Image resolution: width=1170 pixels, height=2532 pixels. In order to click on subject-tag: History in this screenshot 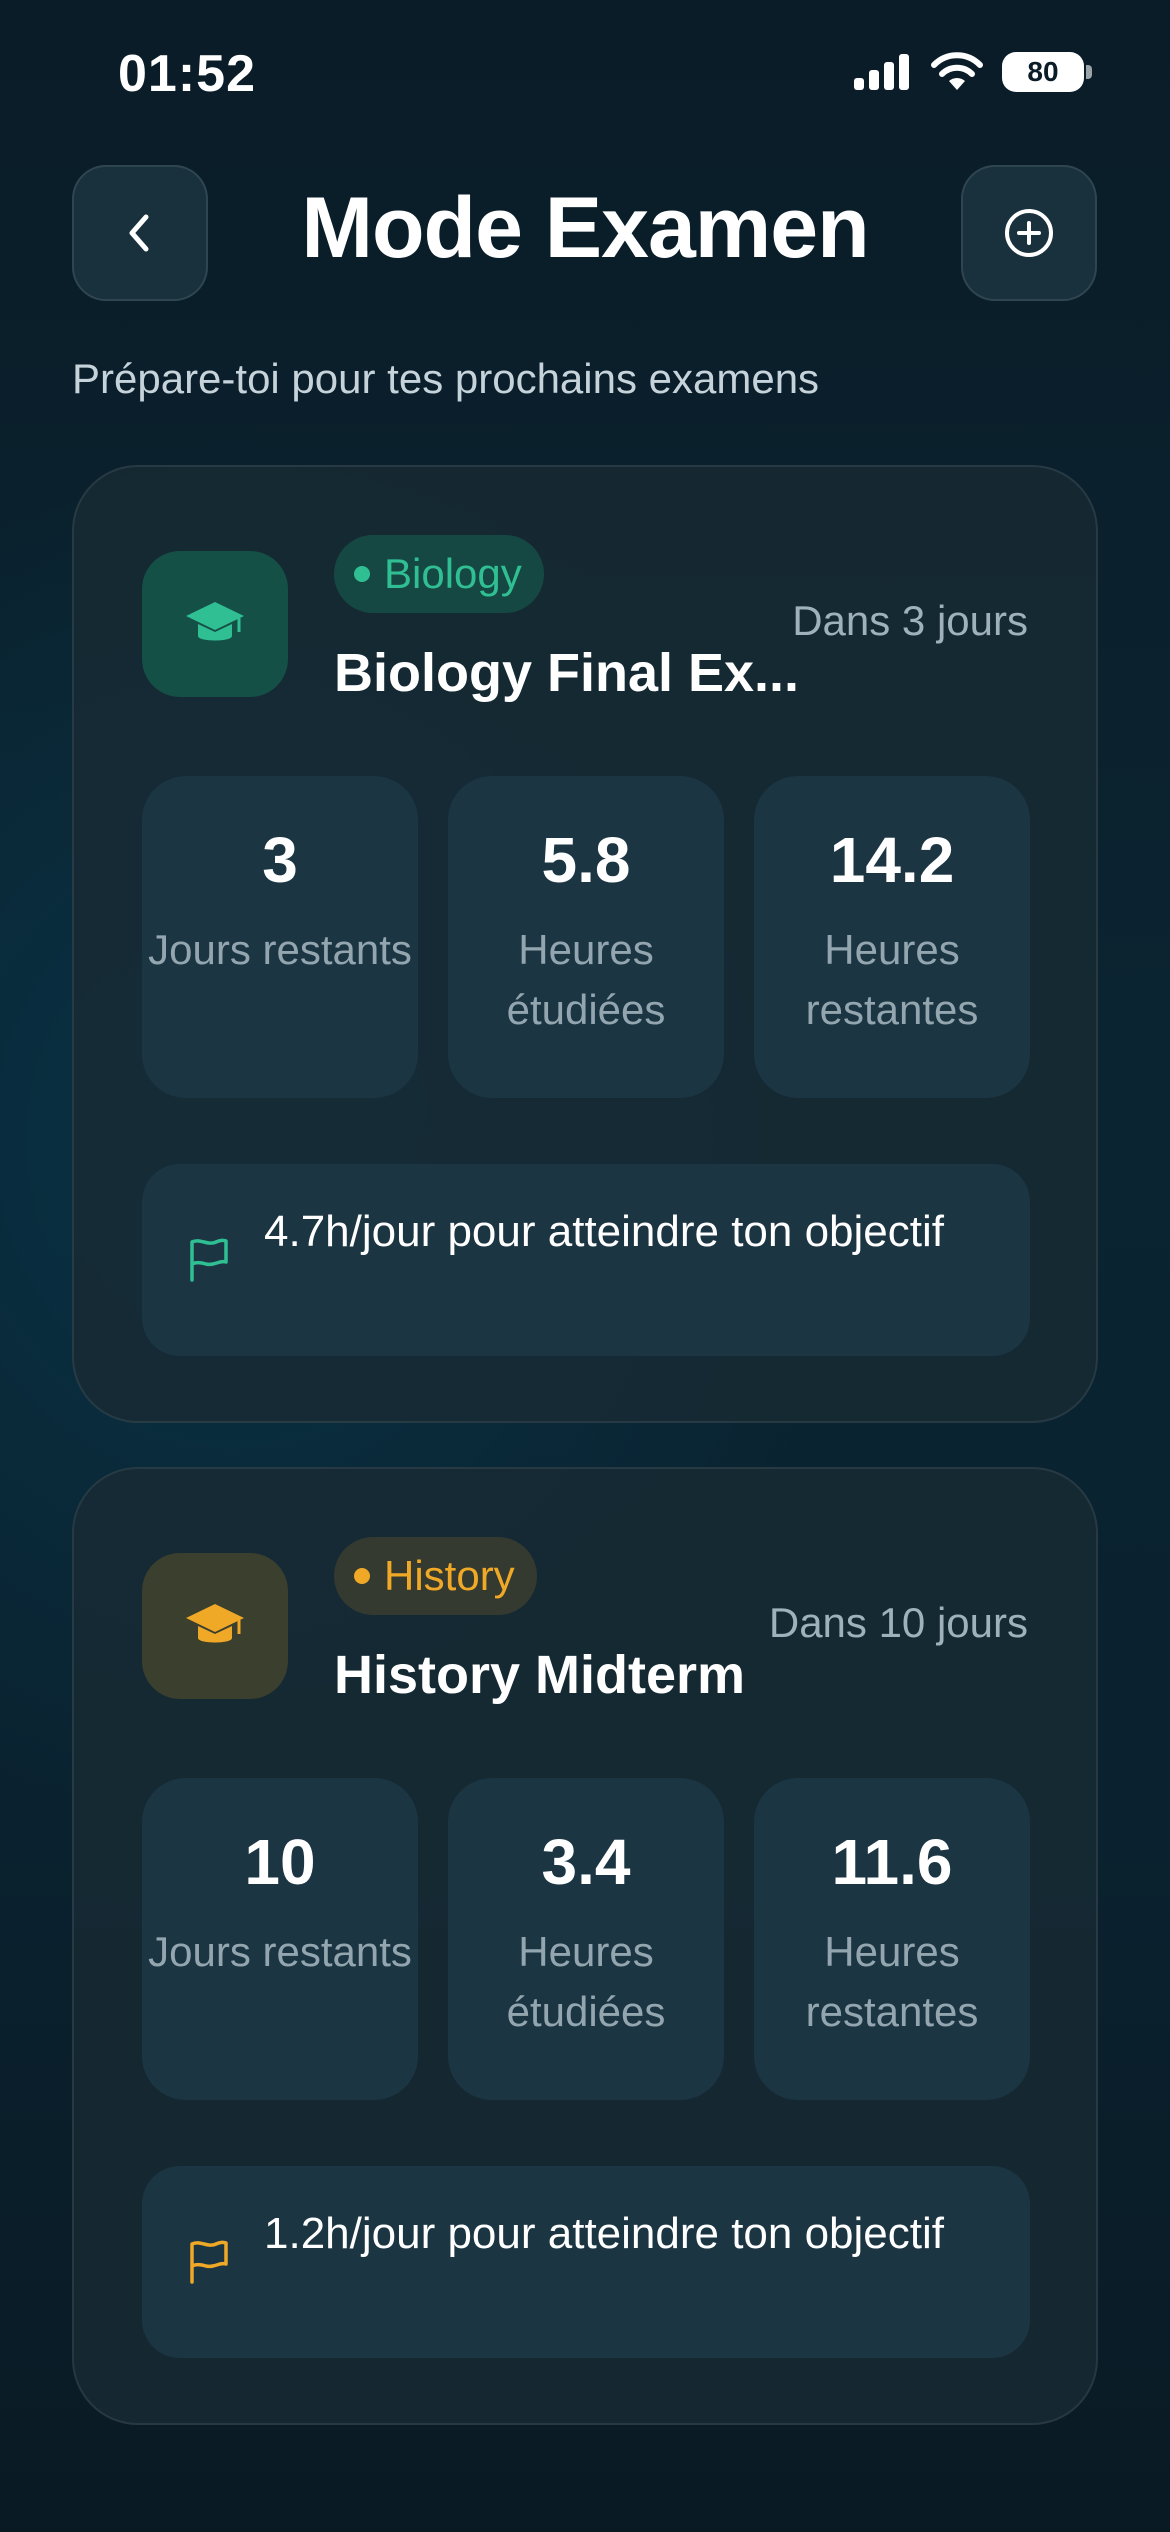, I will do `click(435, 1576)`.